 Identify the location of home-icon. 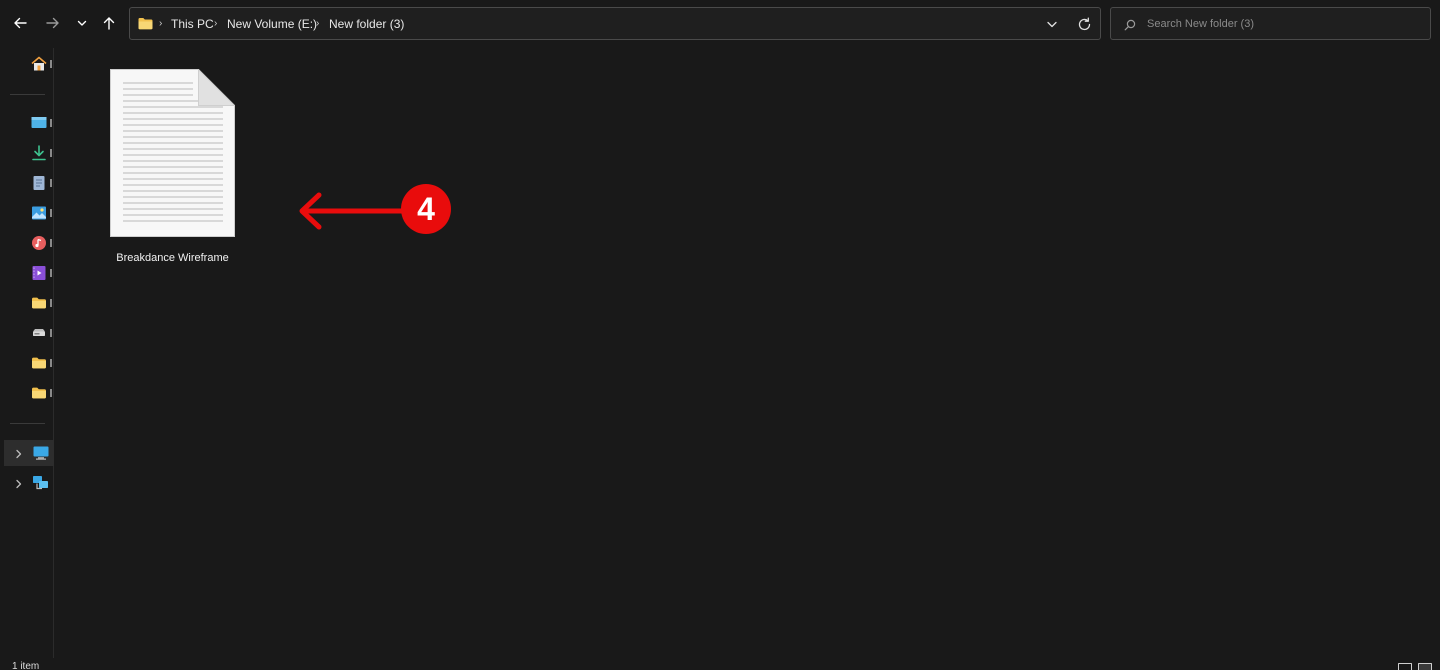
(39, 63).